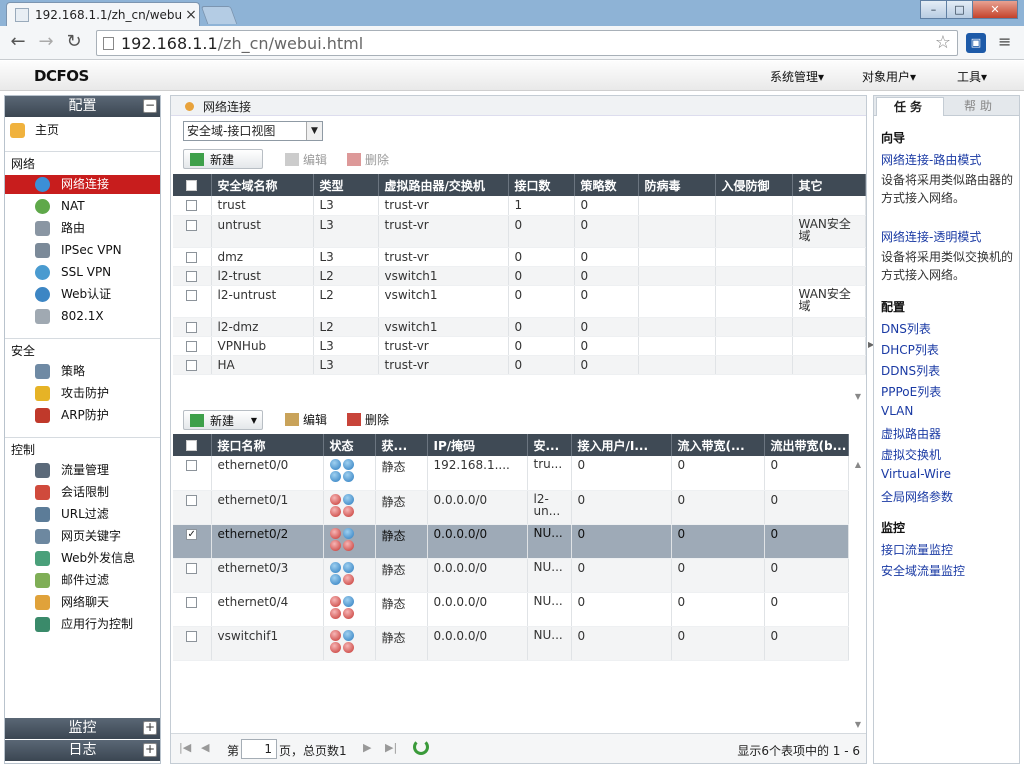  I want to click on col-if-count: 接口数, so click(541, 185).